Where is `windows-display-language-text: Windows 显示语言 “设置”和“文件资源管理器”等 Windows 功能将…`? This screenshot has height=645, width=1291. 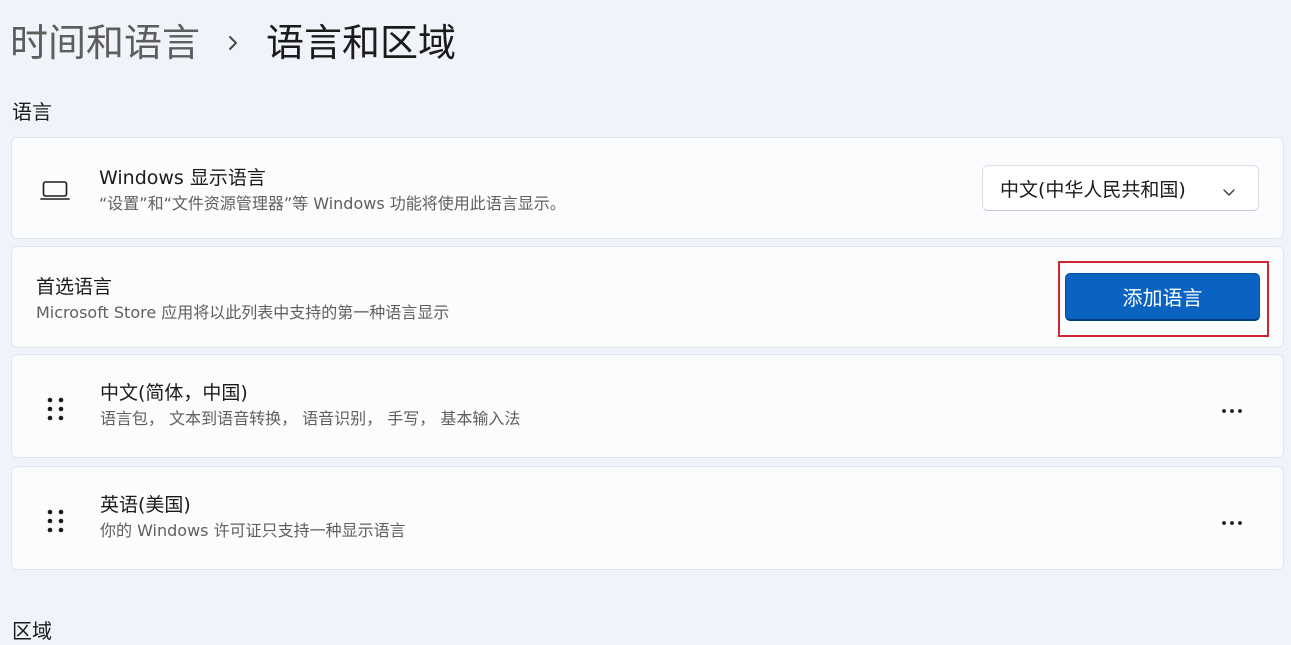
windows-display-language-text: Windows 显示语言 “设置”和“文件资源管理器”等 Windows 功能将… is located at coordinates (332, 190).